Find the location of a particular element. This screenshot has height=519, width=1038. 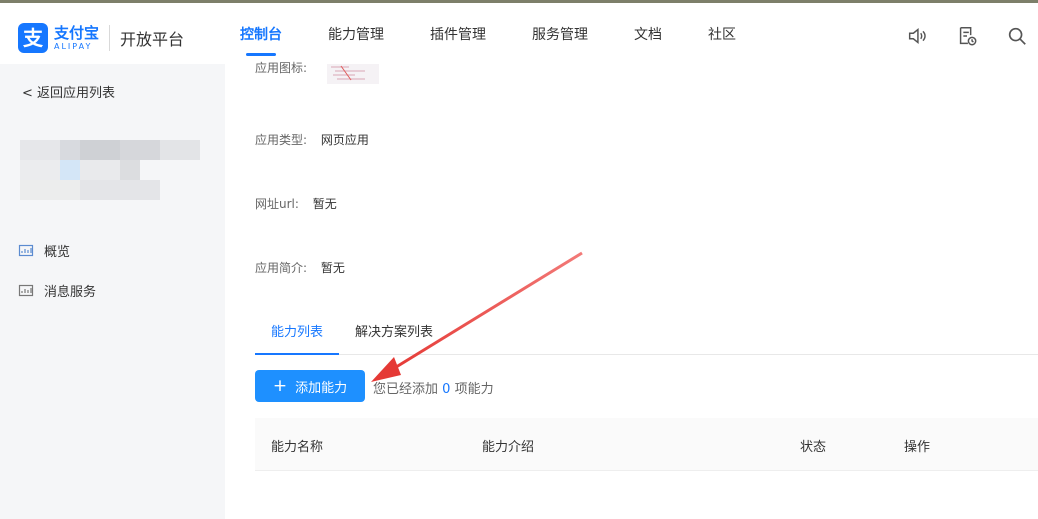

logo-cn-text: 支付宝 is located at coordinates (77, 32).